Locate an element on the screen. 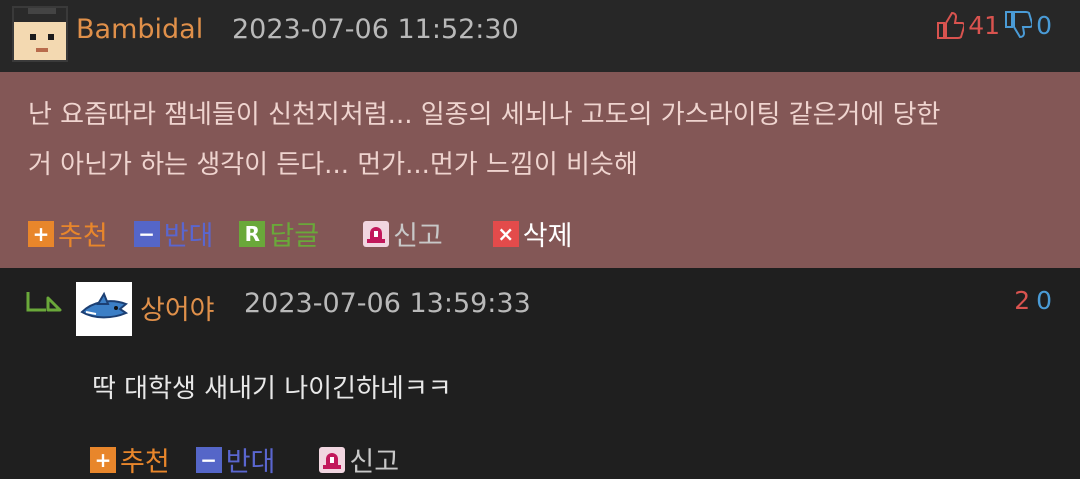 The height and width of the screenshot is (479, 1080). thumbs-up-icon is located at coordinates (950, 25).